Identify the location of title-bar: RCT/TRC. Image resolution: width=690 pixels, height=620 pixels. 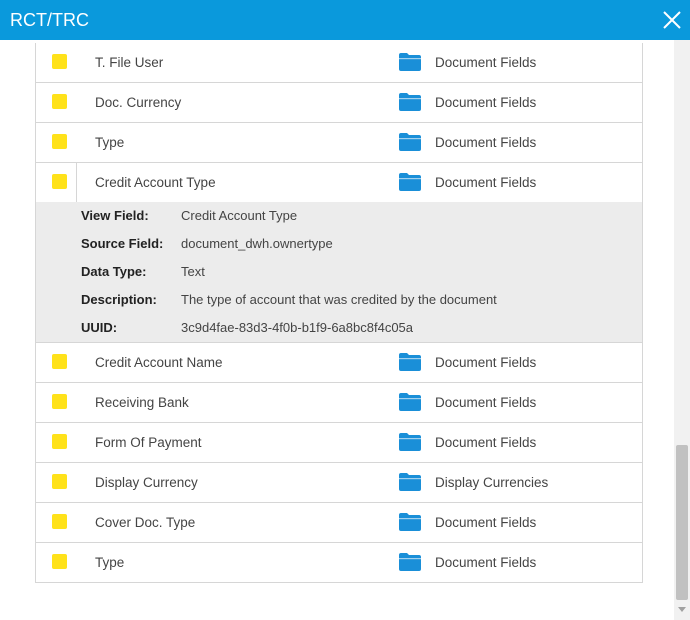
(345, 20).